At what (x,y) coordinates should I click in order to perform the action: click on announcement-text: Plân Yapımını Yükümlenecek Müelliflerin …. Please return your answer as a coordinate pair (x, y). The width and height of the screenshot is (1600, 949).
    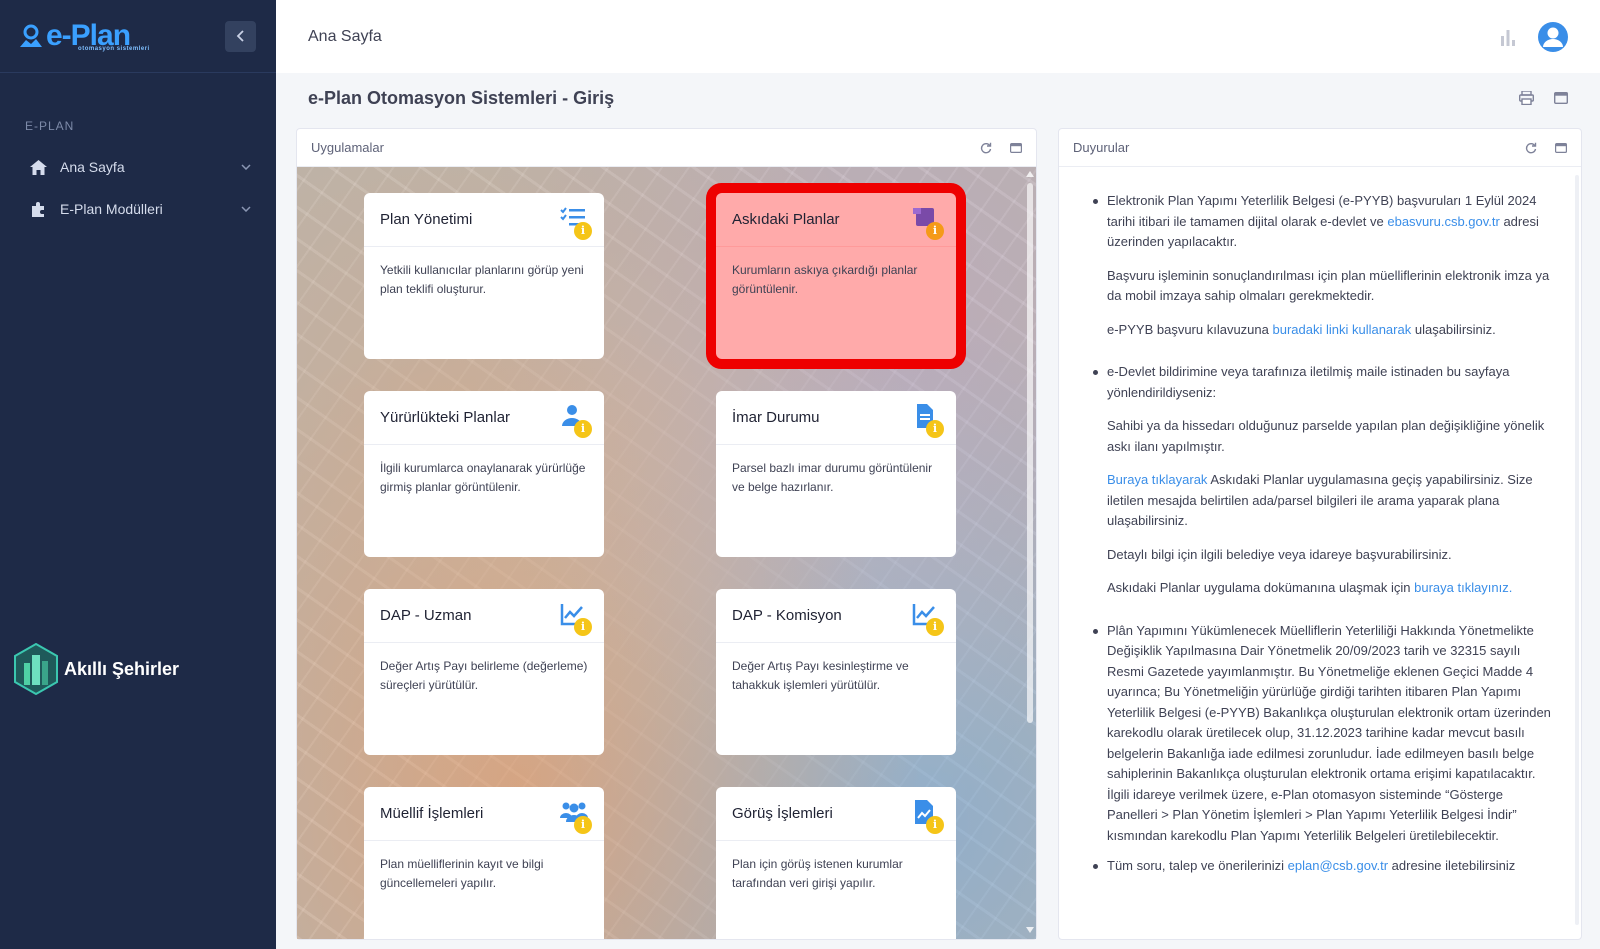
    Looking at the image, I should click on (1329, 732).